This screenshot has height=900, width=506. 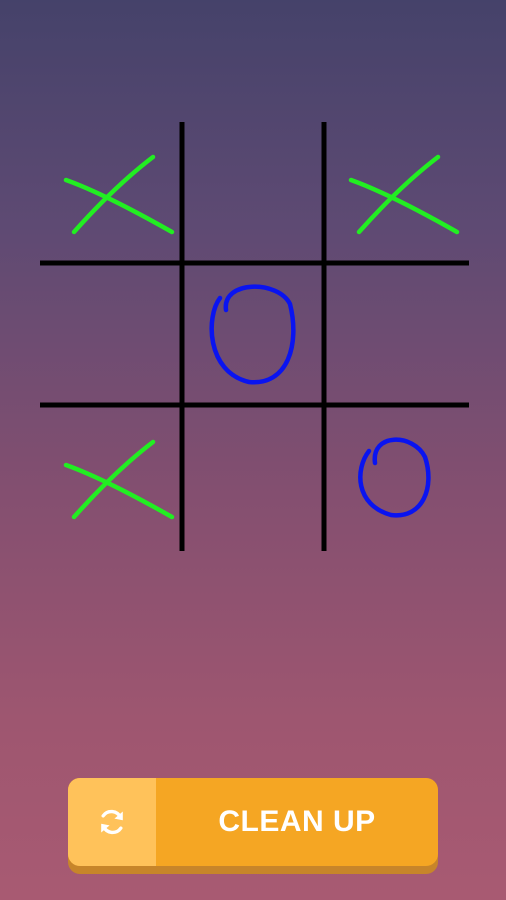 I want to click on refresh-icon, so click(x=112, y=822).